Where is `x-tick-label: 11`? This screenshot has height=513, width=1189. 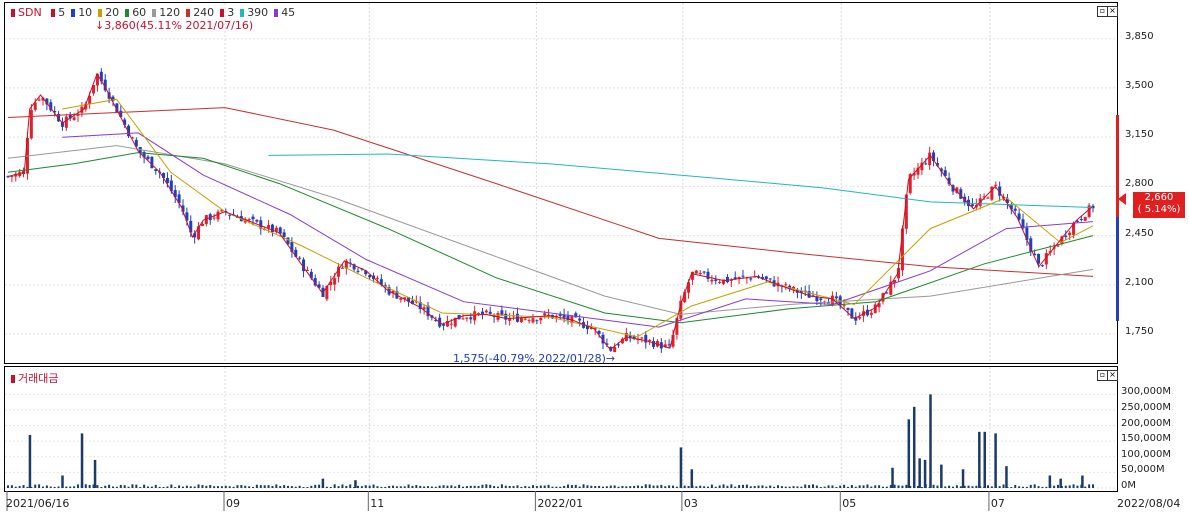
x-tick-label: 11 is located at coordinates (377, 503).